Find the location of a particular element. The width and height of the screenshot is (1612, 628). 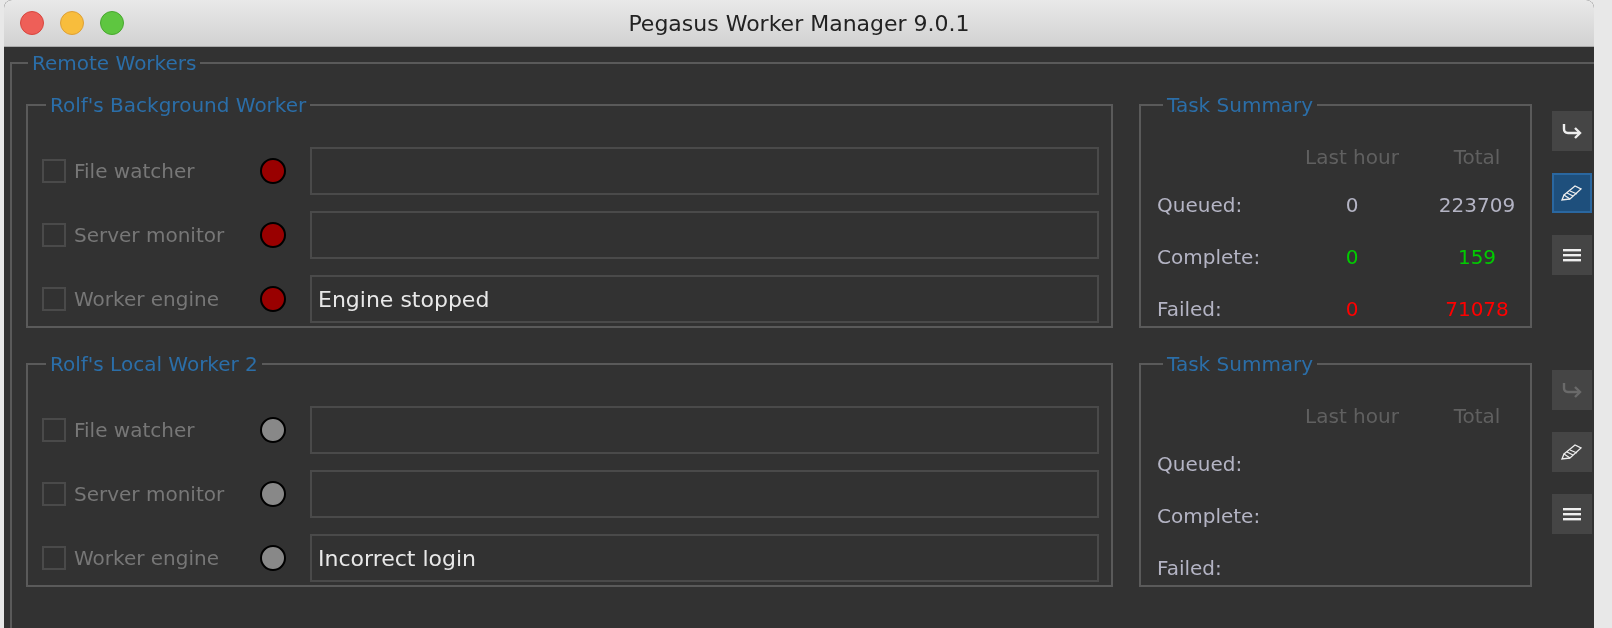

count-value: 159 is located at coordinates (1477, 257).